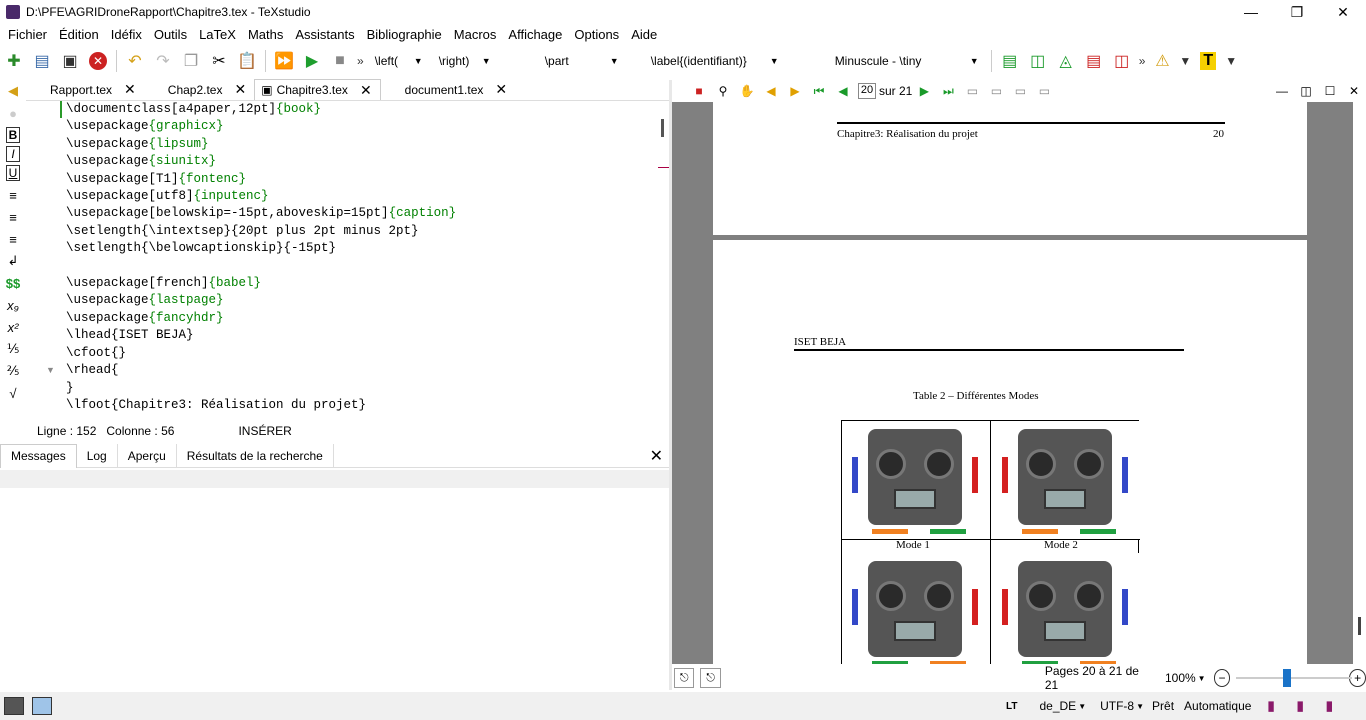  What do you see at coordinates (723, 91) in the screenshot?
I see `zoom-icon: ⚲` at bounding box center [723, 91].